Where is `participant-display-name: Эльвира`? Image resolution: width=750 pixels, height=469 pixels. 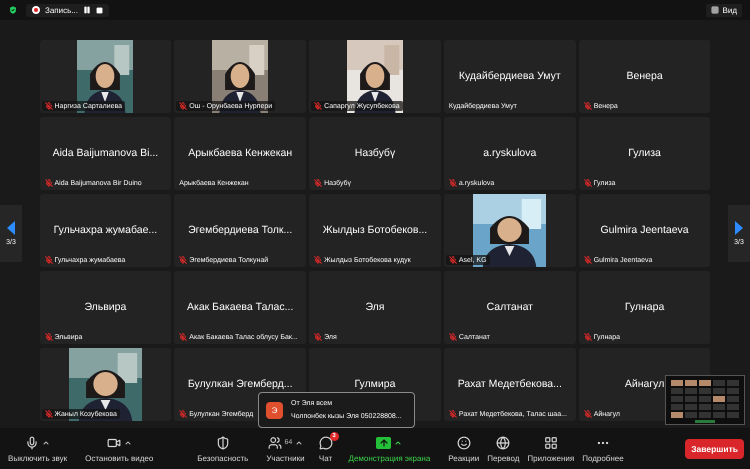
participant-display-name: Эльвира is located at coordinates (105, 308).